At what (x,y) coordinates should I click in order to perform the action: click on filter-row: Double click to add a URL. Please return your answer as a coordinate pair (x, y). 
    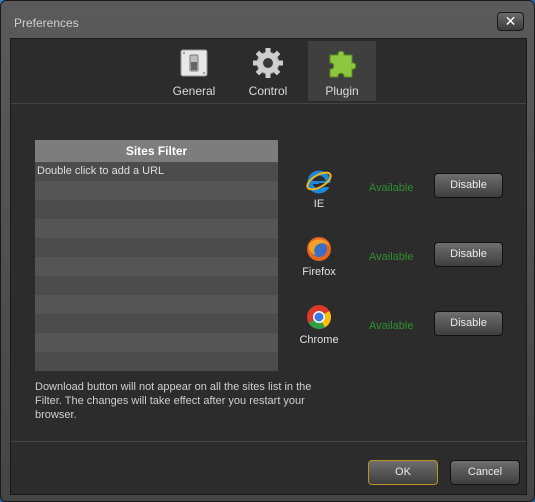
    Looking at the image, I should click on (156, 171).